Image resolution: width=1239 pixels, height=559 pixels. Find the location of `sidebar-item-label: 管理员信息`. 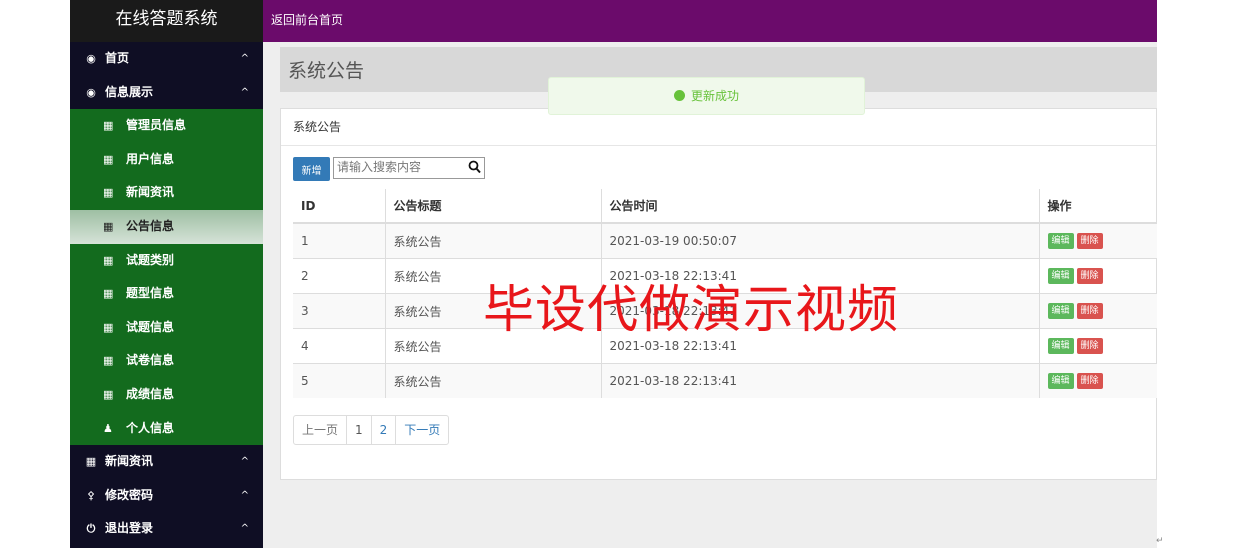

sidebar-item-label: 管理员信息 is located at coordinates (156, 125).